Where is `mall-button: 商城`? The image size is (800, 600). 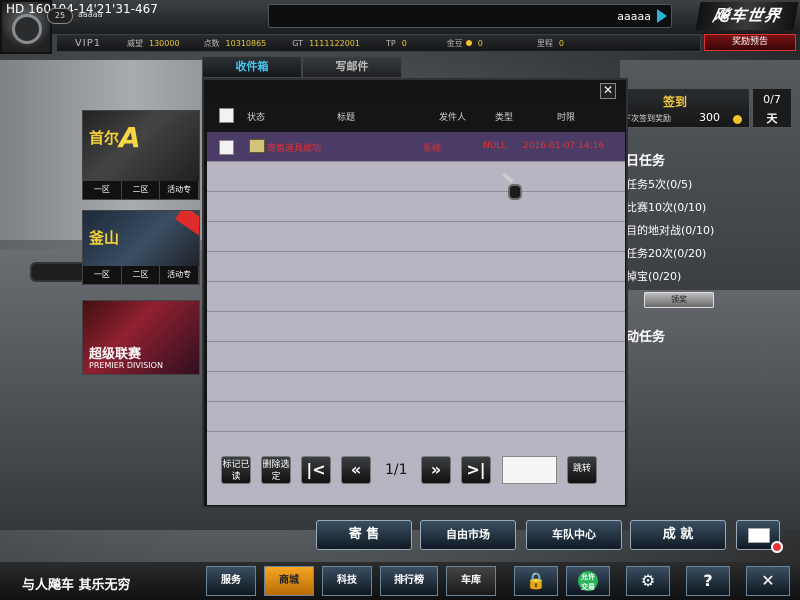
mall-button: 商城 is located at coordinates (289, 581).